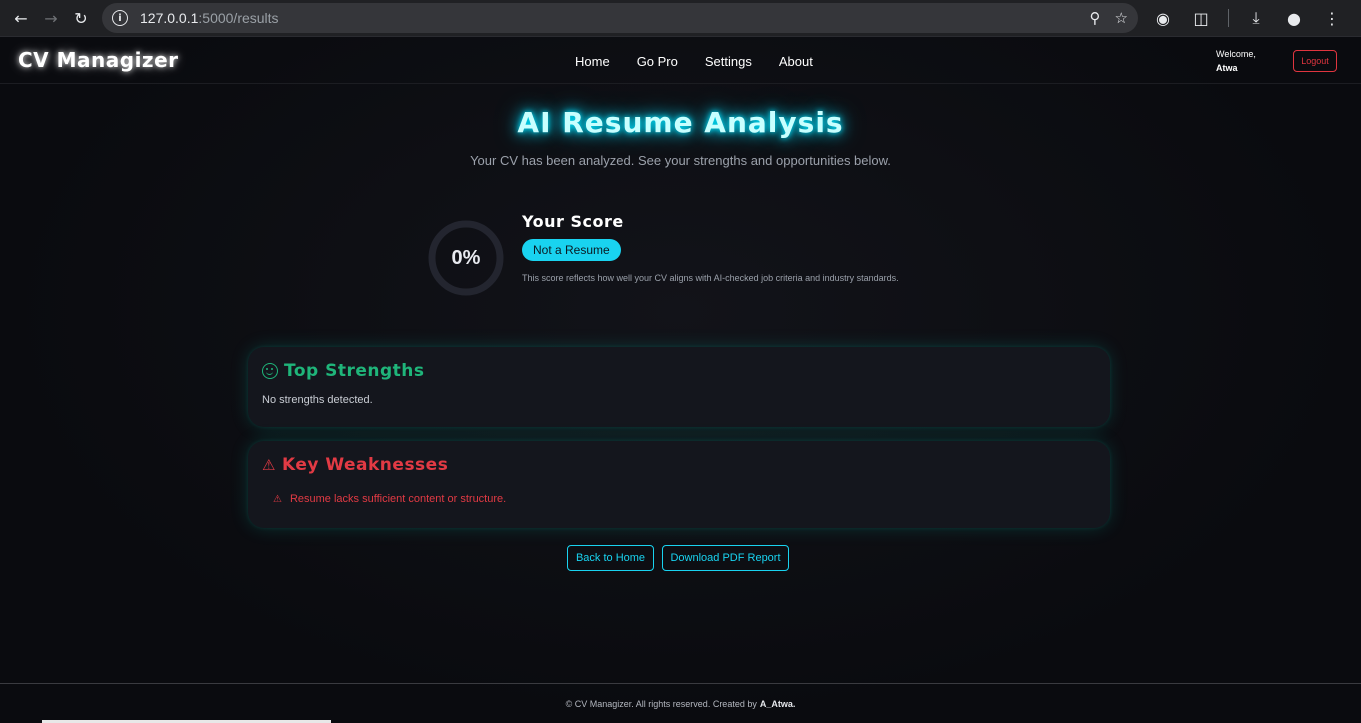 This screenshot has width=1361, height=723. I want to click on strengths-card: Top Strengths No strengths detected., so click(679, 387).